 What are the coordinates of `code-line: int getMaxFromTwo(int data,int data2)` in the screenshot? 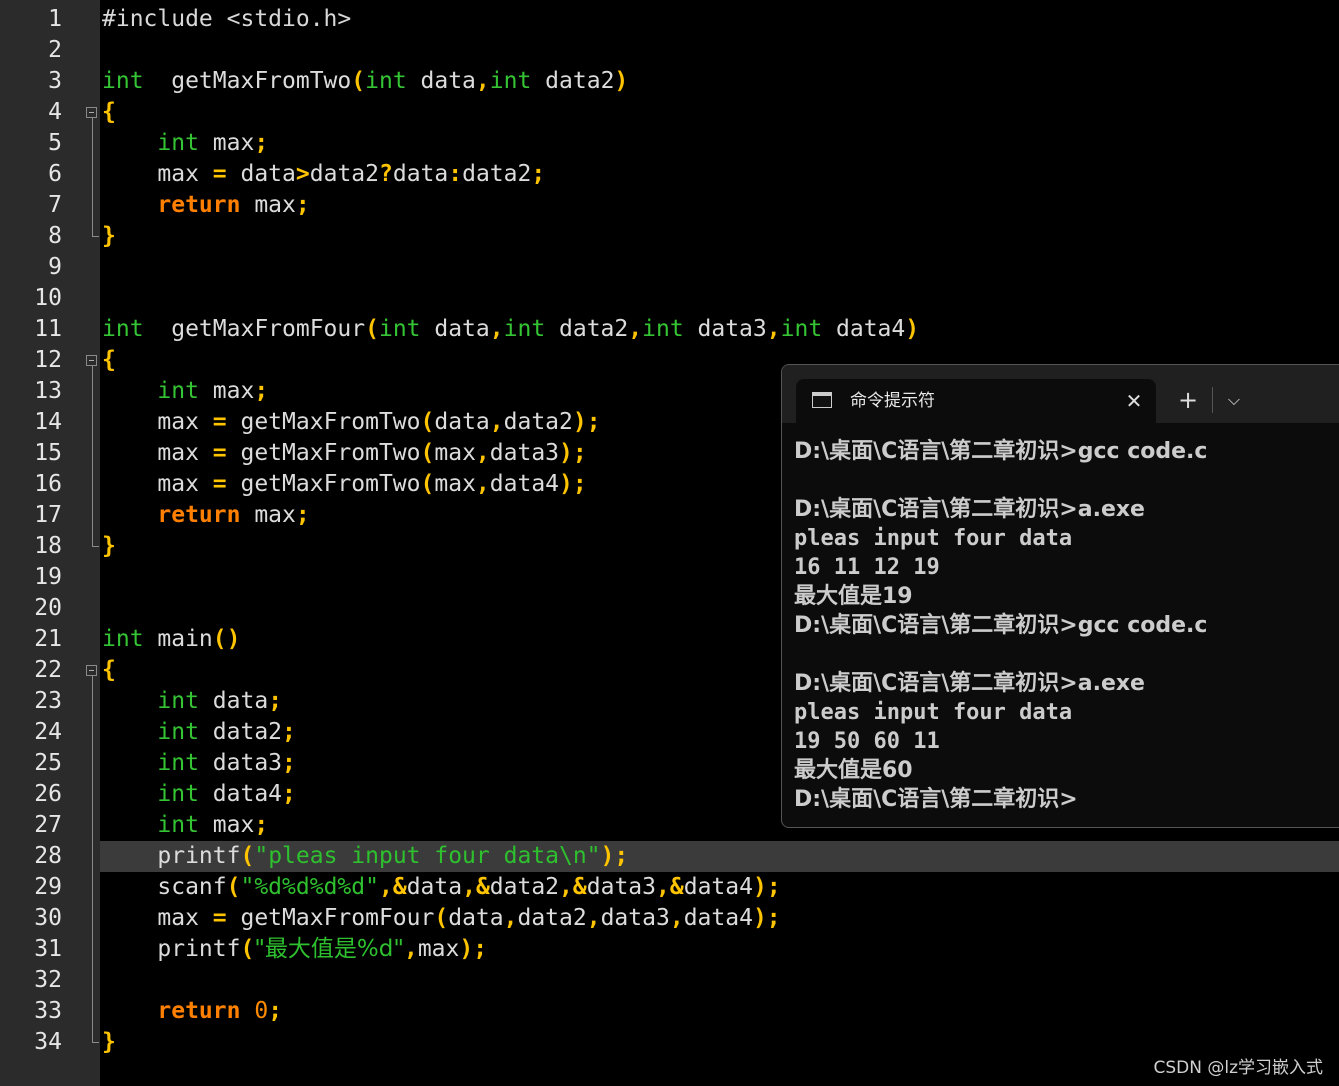 It's located at (365, 81).